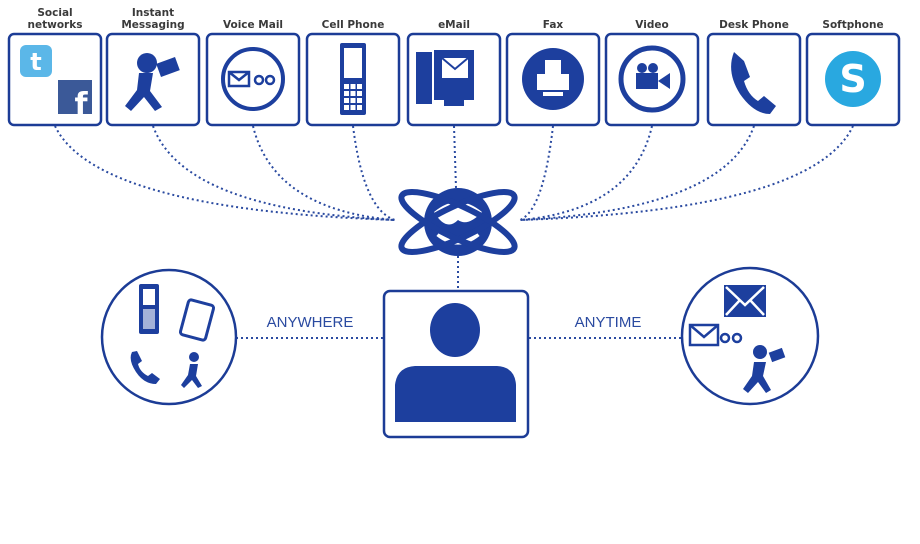  Describe the element at coordinates (353, 79) in the screenshot. I see `cell-phone-icon` at that location.